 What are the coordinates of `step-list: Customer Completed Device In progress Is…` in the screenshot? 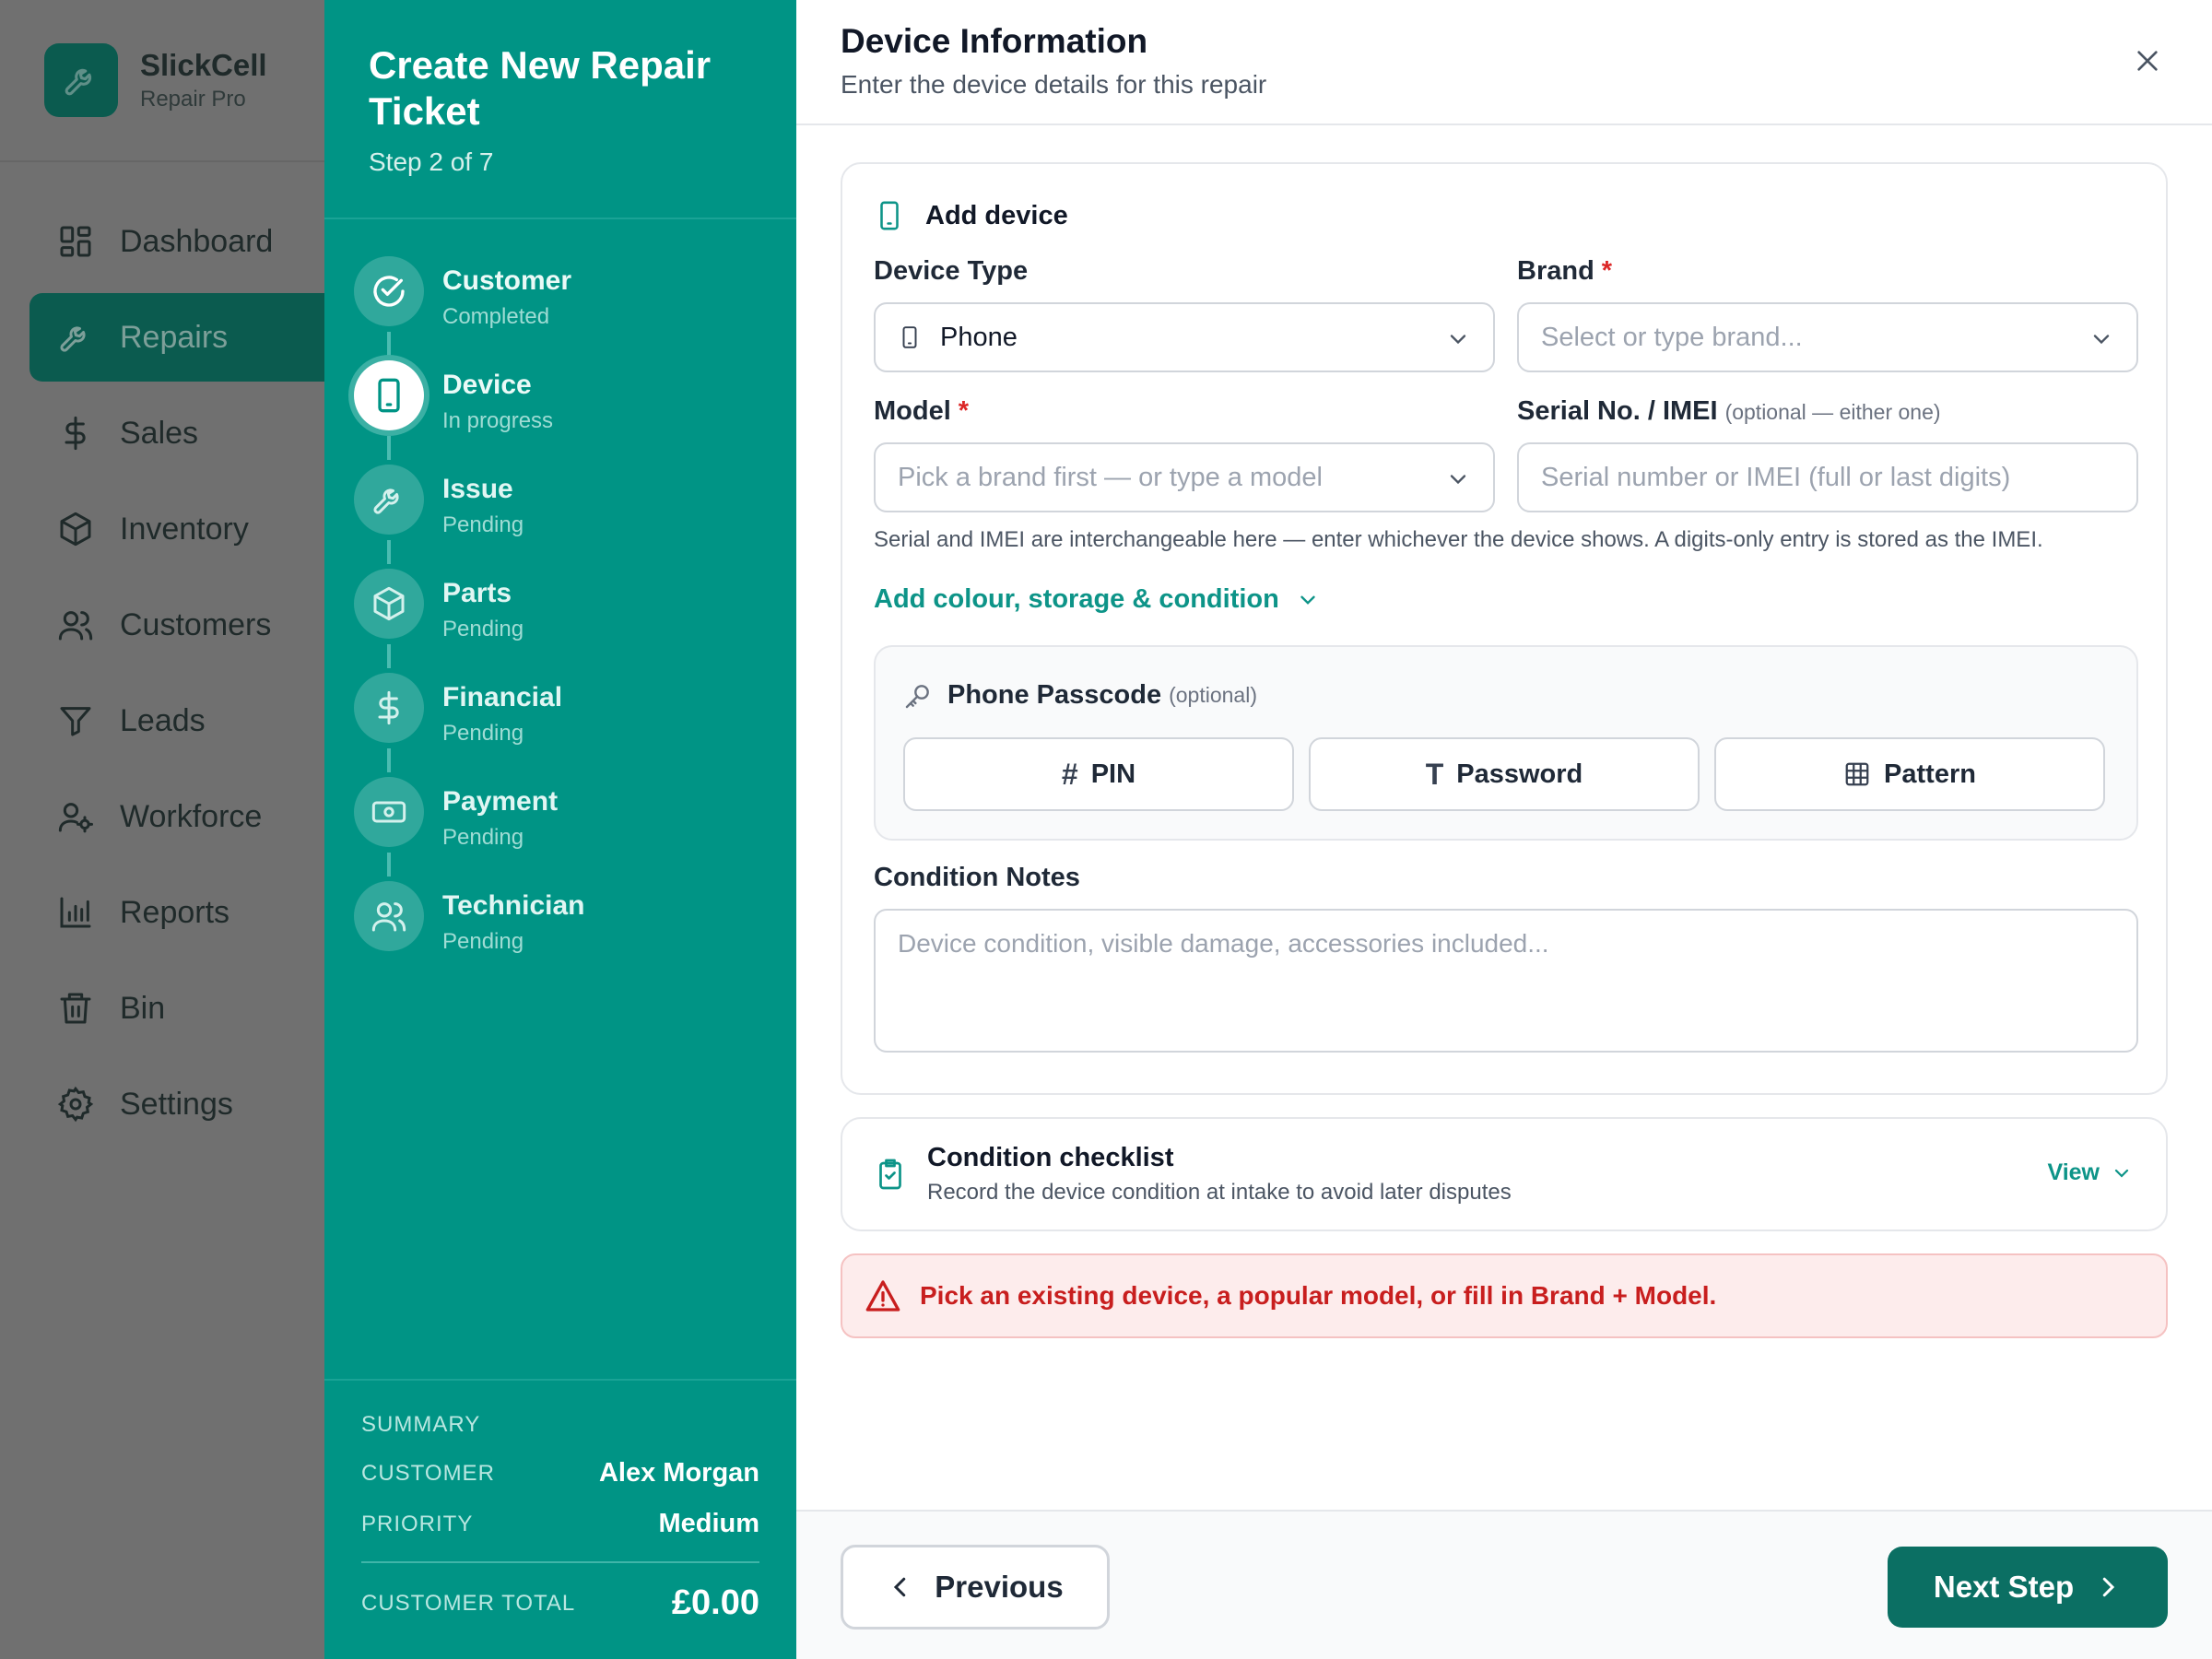 It's located at (560, 602).